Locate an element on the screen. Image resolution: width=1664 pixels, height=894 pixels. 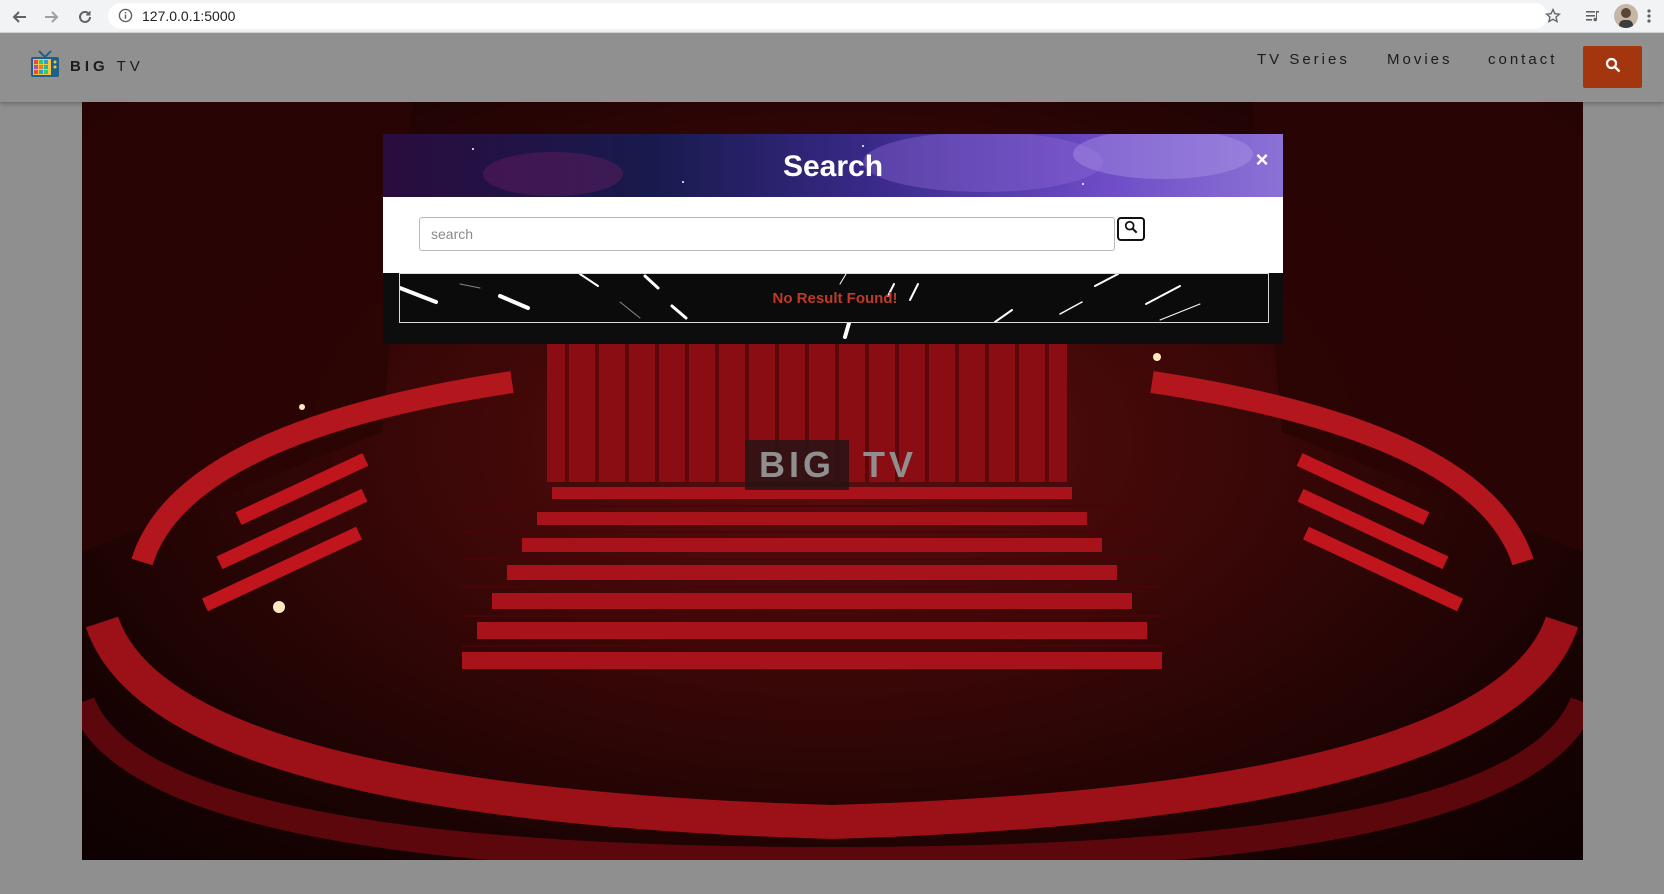
nav-contact: contact is located at coordinates (1522, 59).